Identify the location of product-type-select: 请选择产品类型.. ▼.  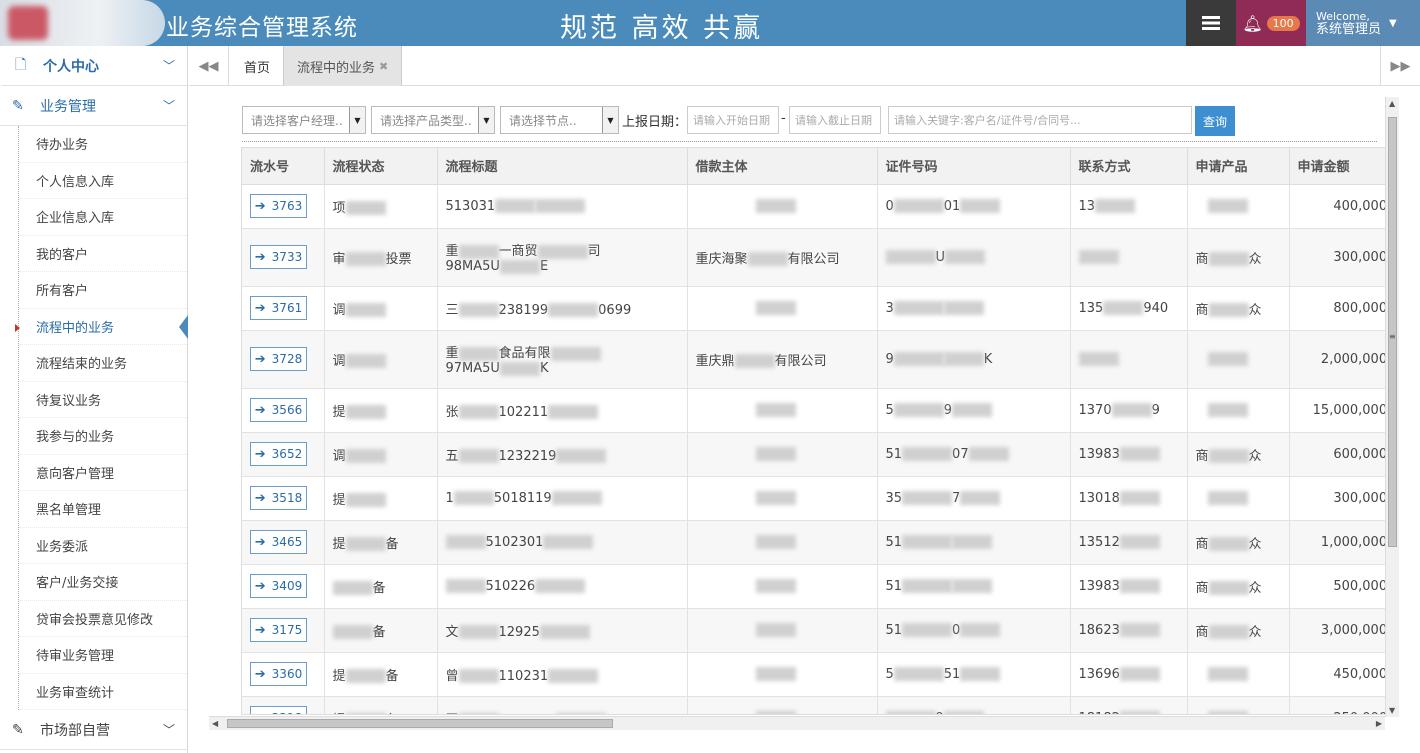
(433, 120).